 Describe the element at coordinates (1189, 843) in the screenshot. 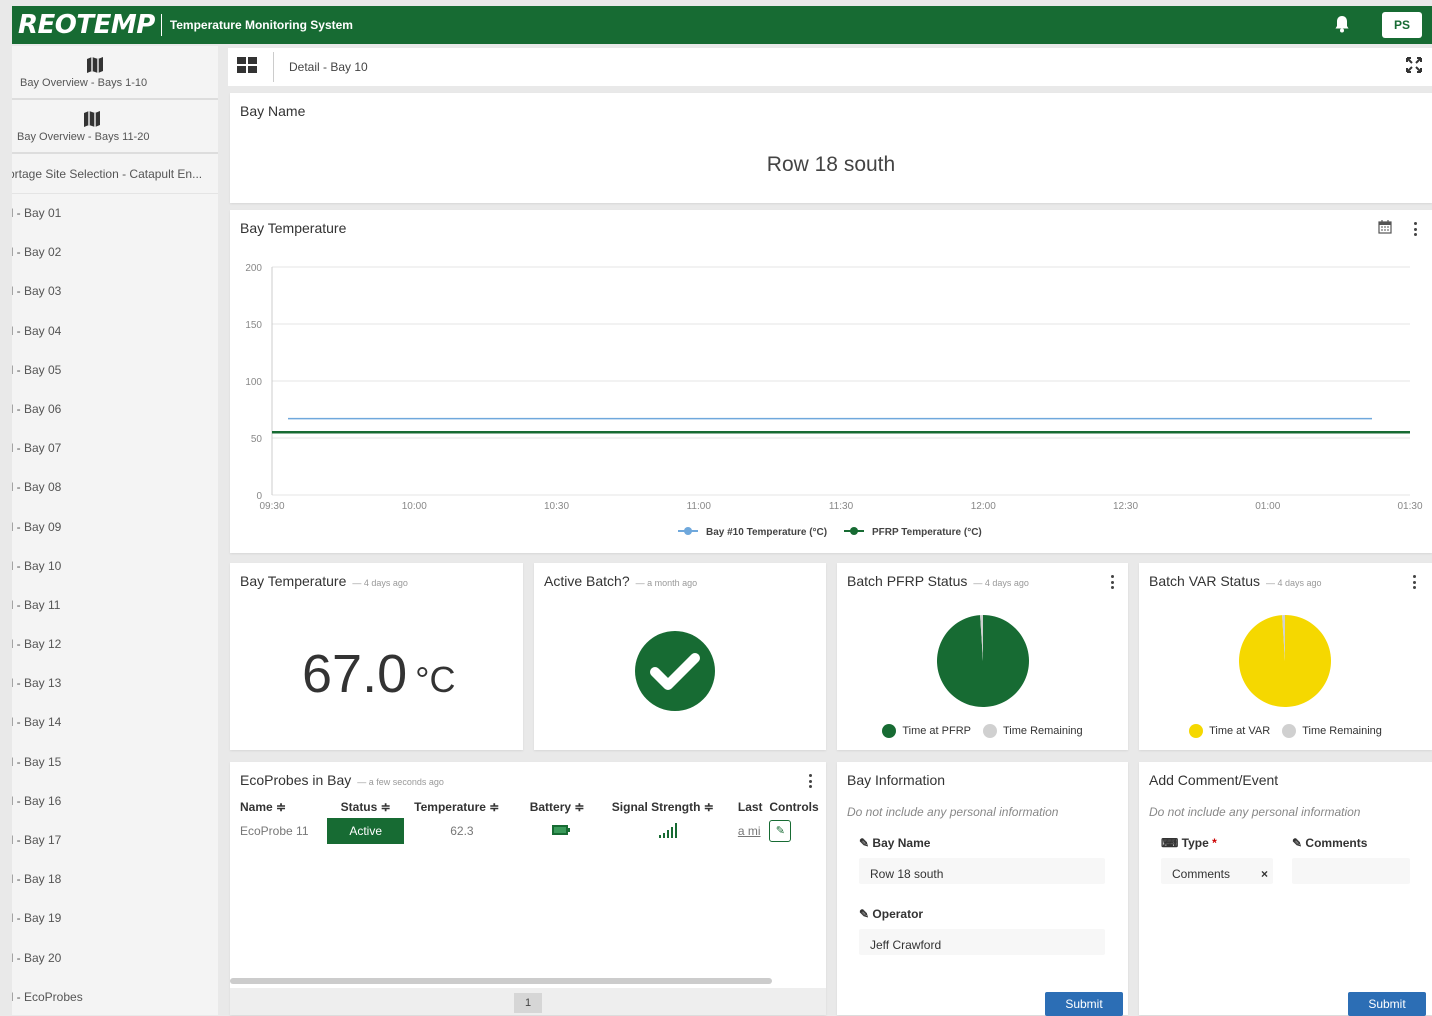

I see `type-label: ⌨ Type *` at that location.